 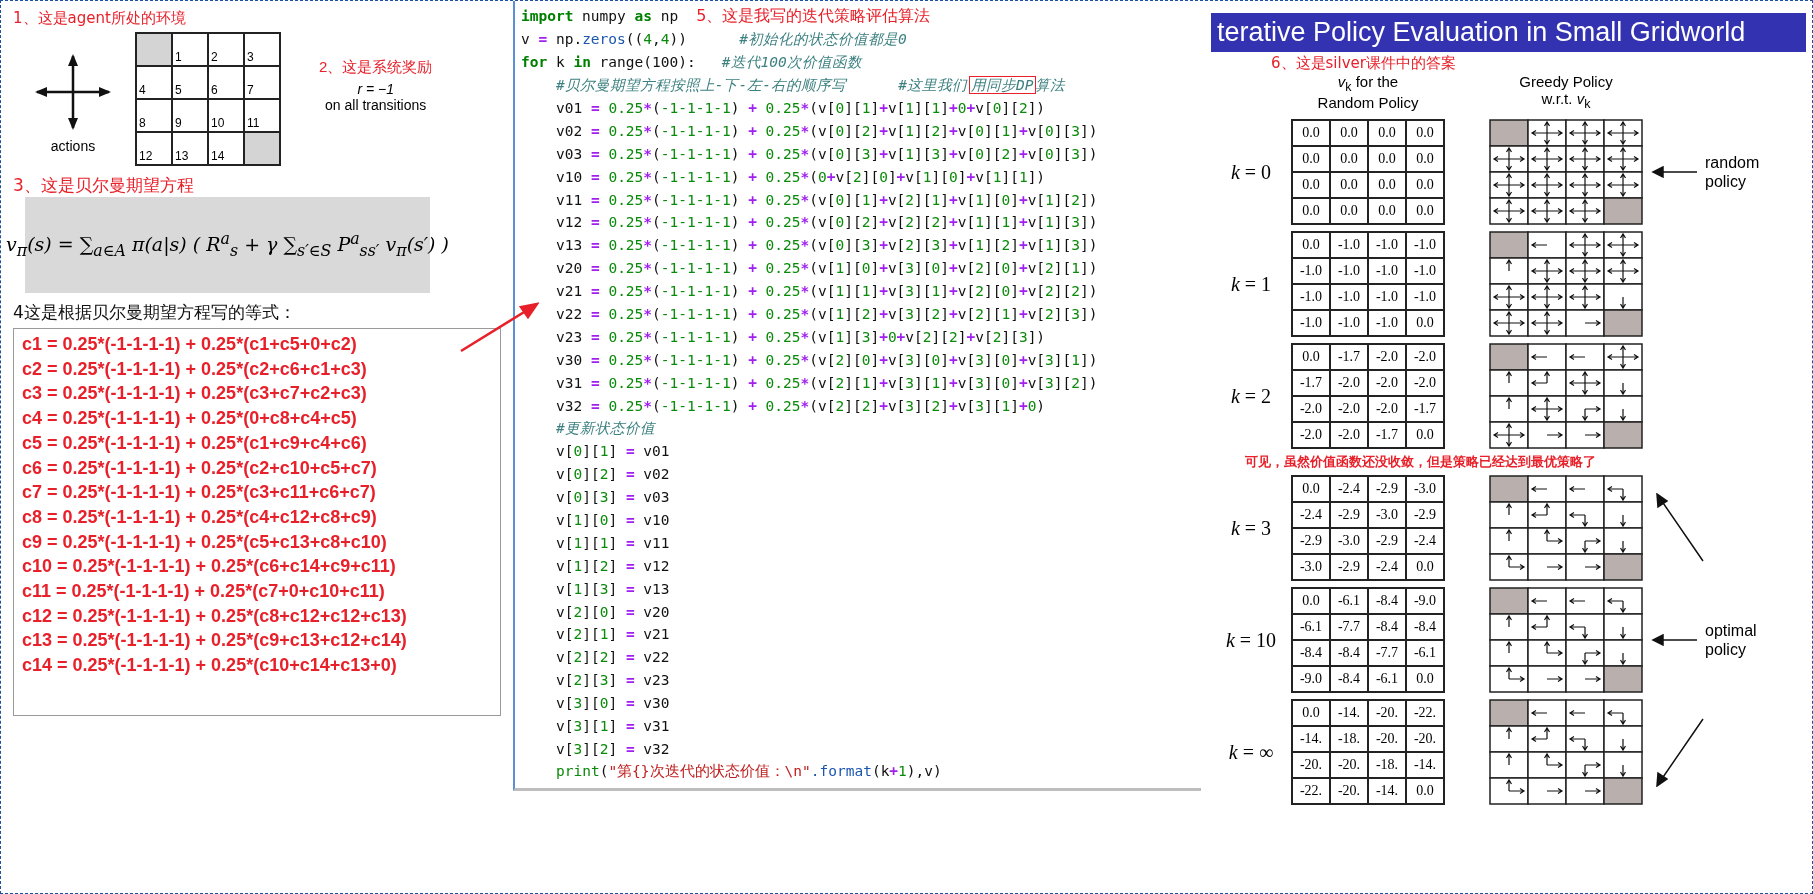 I want to click on code-line: import numpy as np, so click(x=600, y=16).